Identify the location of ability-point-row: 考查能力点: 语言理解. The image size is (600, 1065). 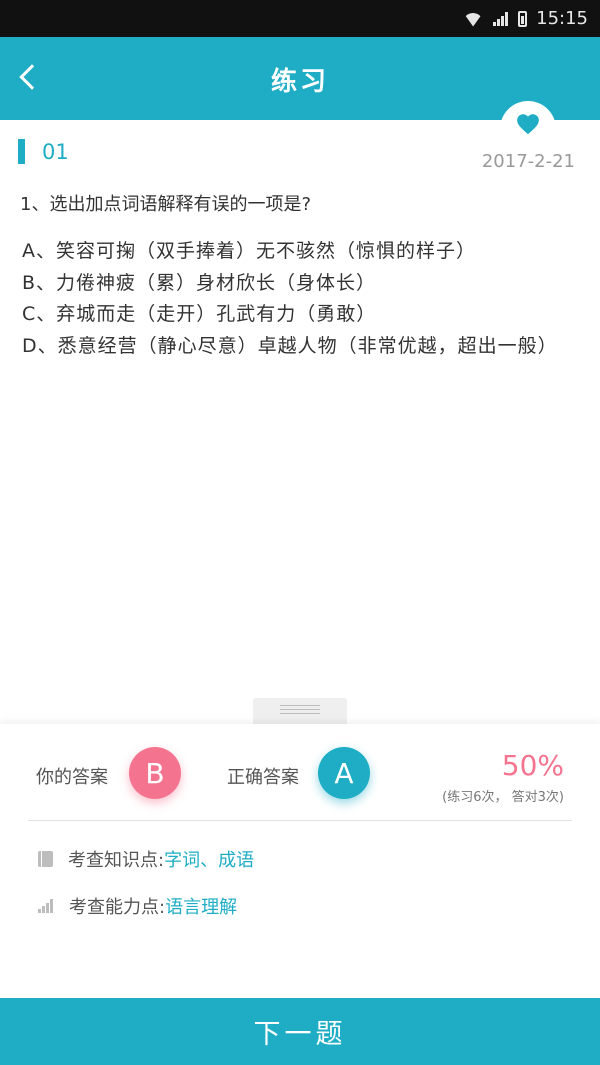
(137, 906).